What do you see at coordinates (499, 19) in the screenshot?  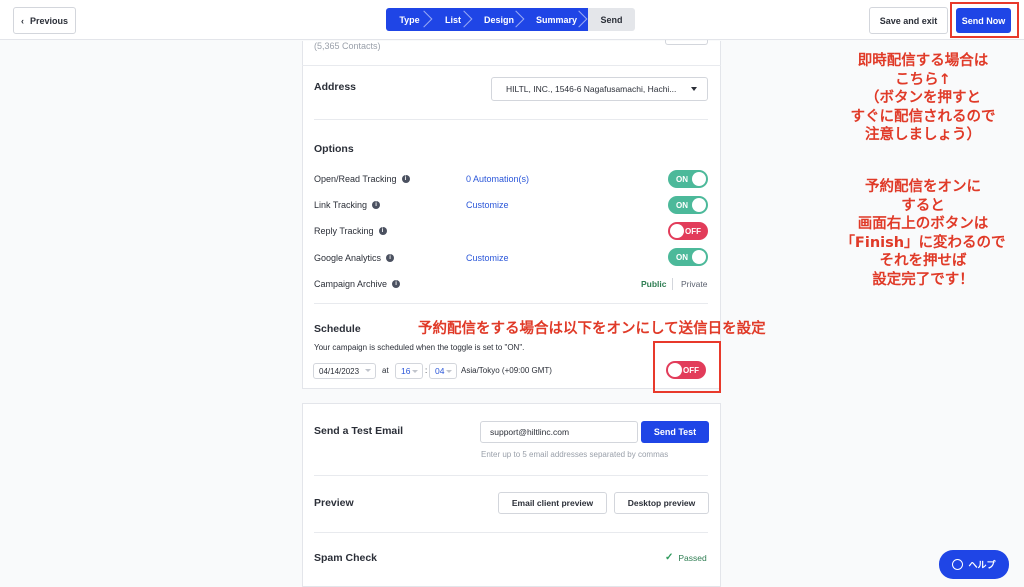 I see `step-design: Design` at bounding box center [499, 19].